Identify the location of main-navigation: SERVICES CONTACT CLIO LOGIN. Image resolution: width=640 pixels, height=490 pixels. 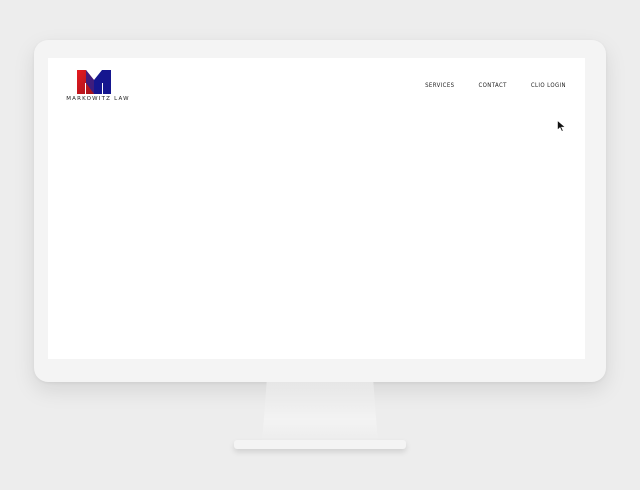
(495, 85).